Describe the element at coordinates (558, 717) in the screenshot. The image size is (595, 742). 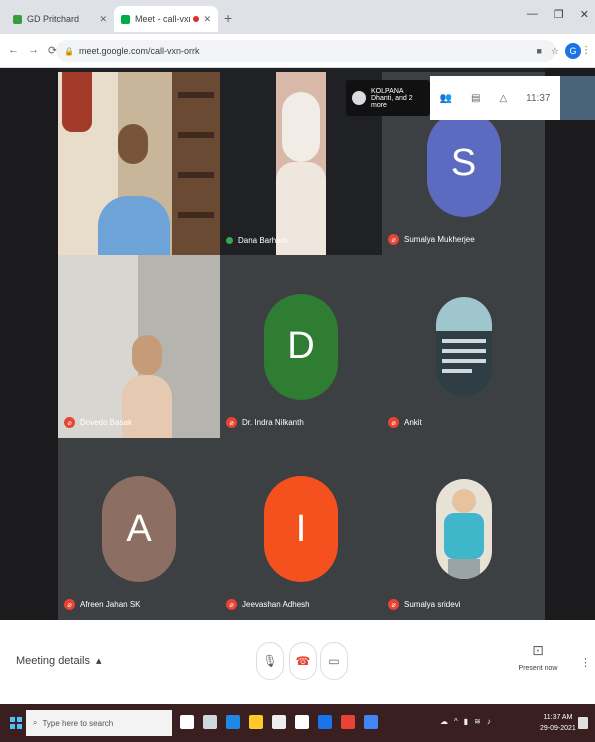
I see `clock-time: 11:37 AM` at that location.